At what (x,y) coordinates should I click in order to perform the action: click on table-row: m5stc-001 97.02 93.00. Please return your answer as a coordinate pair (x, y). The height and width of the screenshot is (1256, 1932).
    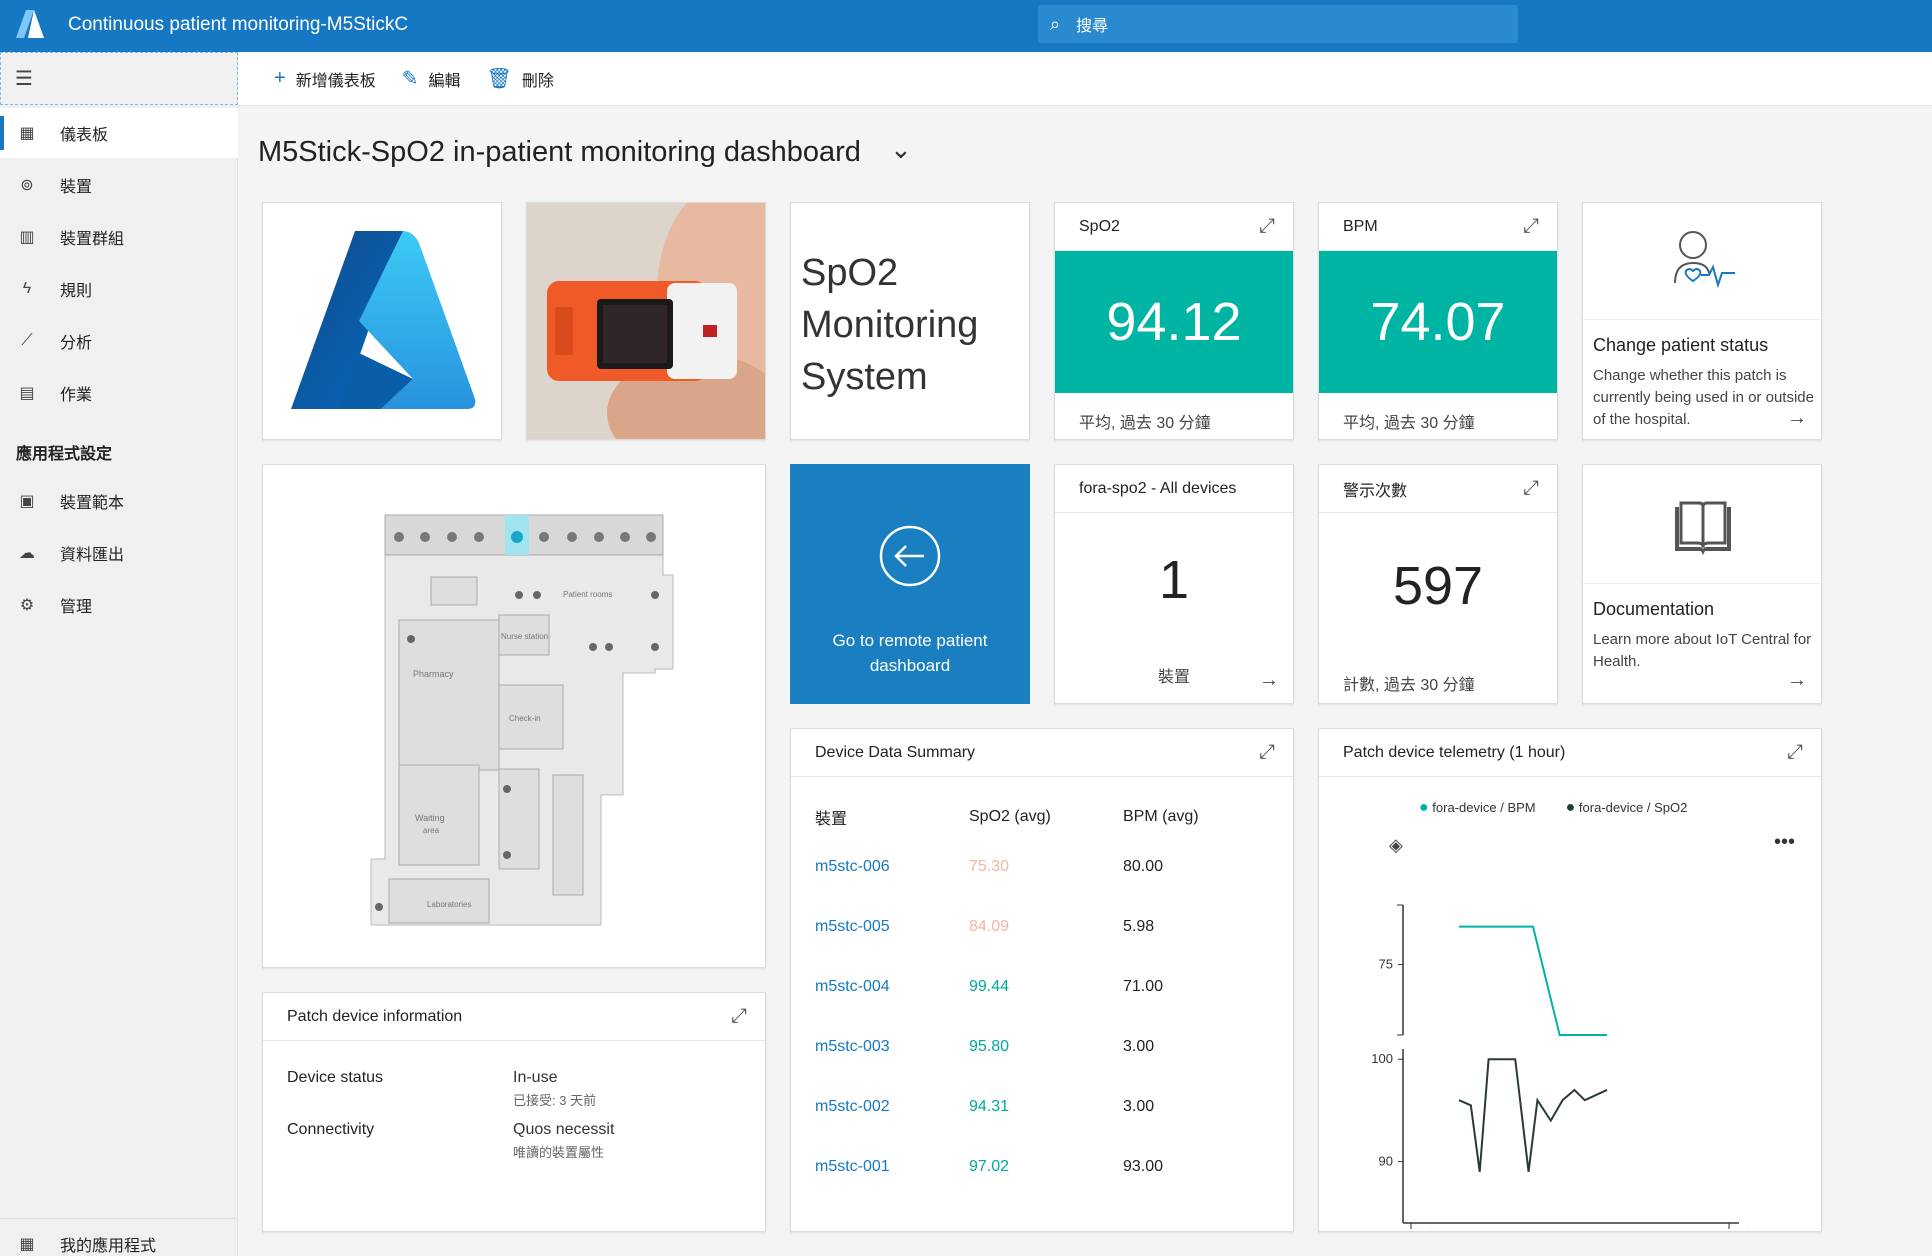
    Looking at the image, I should click on (1044, 1167).